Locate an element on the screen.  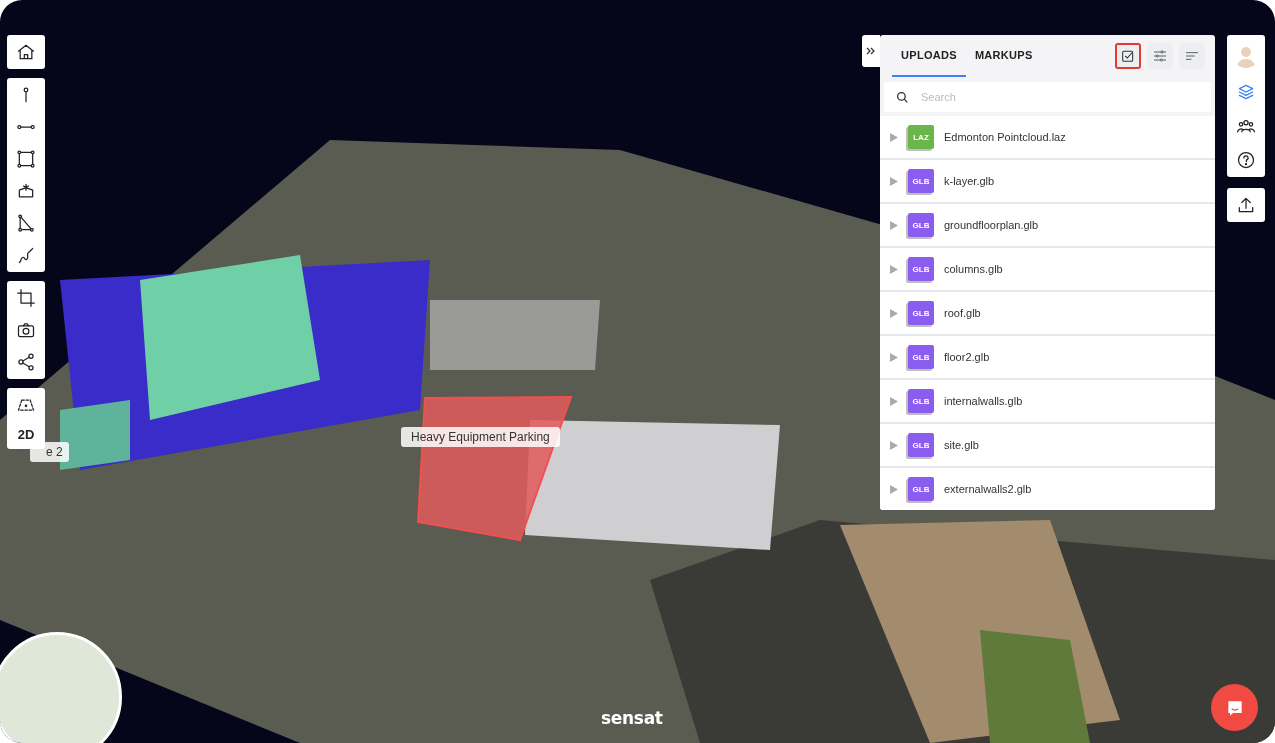
file-name: floor2.glb is located at coordinates (967, 357).